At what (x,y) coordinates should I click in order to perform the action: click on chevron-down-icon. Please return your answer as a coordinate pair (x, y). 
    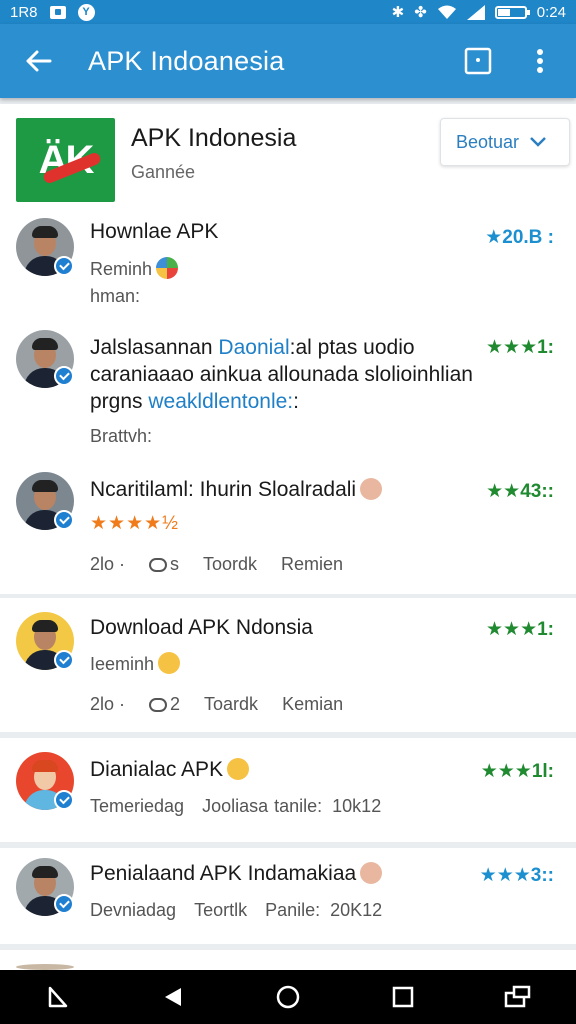
    Looking at the image, I should click on (538, 142).